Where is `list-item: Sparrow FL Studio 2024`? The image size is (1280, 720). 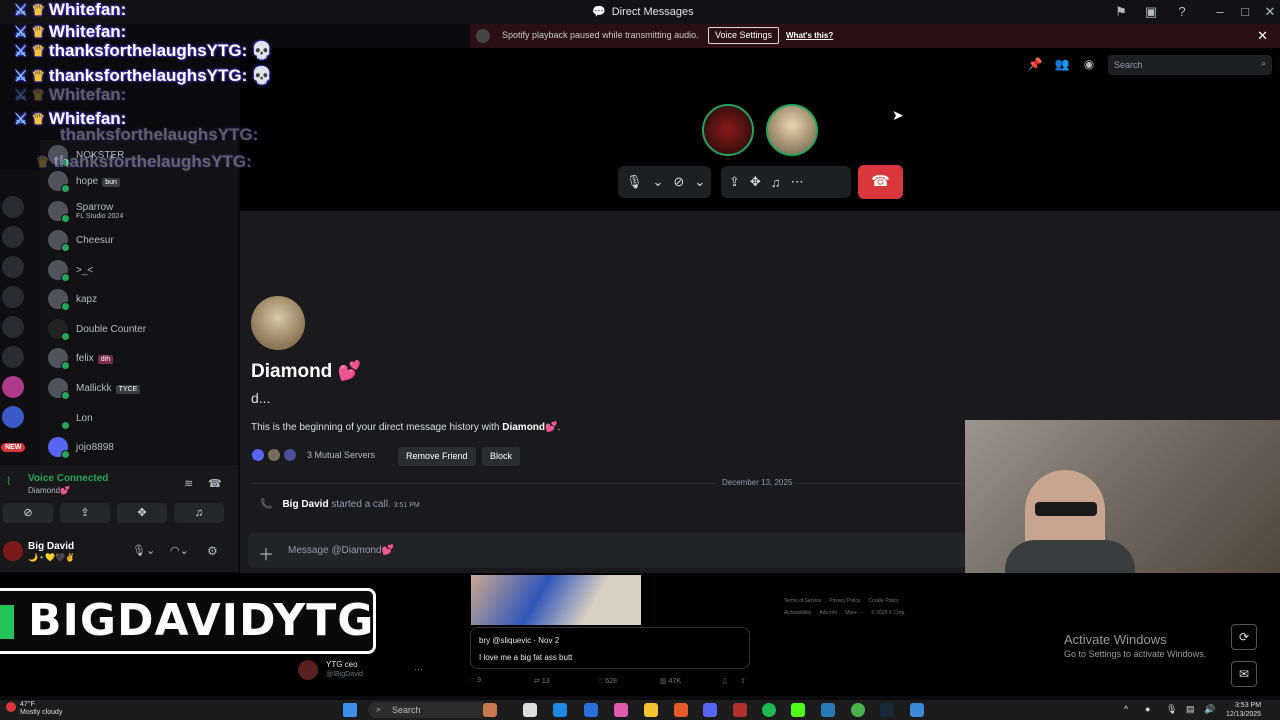 list-item: Sparrow FL Studio 2024 is located at coordinates (143, 211).